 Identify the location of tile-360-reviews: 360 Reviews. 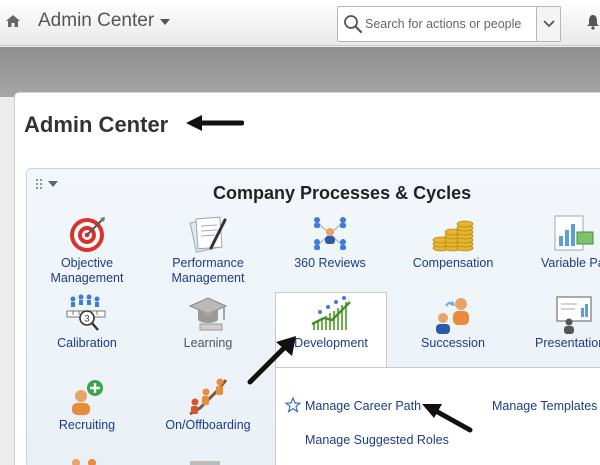
(330, 242).